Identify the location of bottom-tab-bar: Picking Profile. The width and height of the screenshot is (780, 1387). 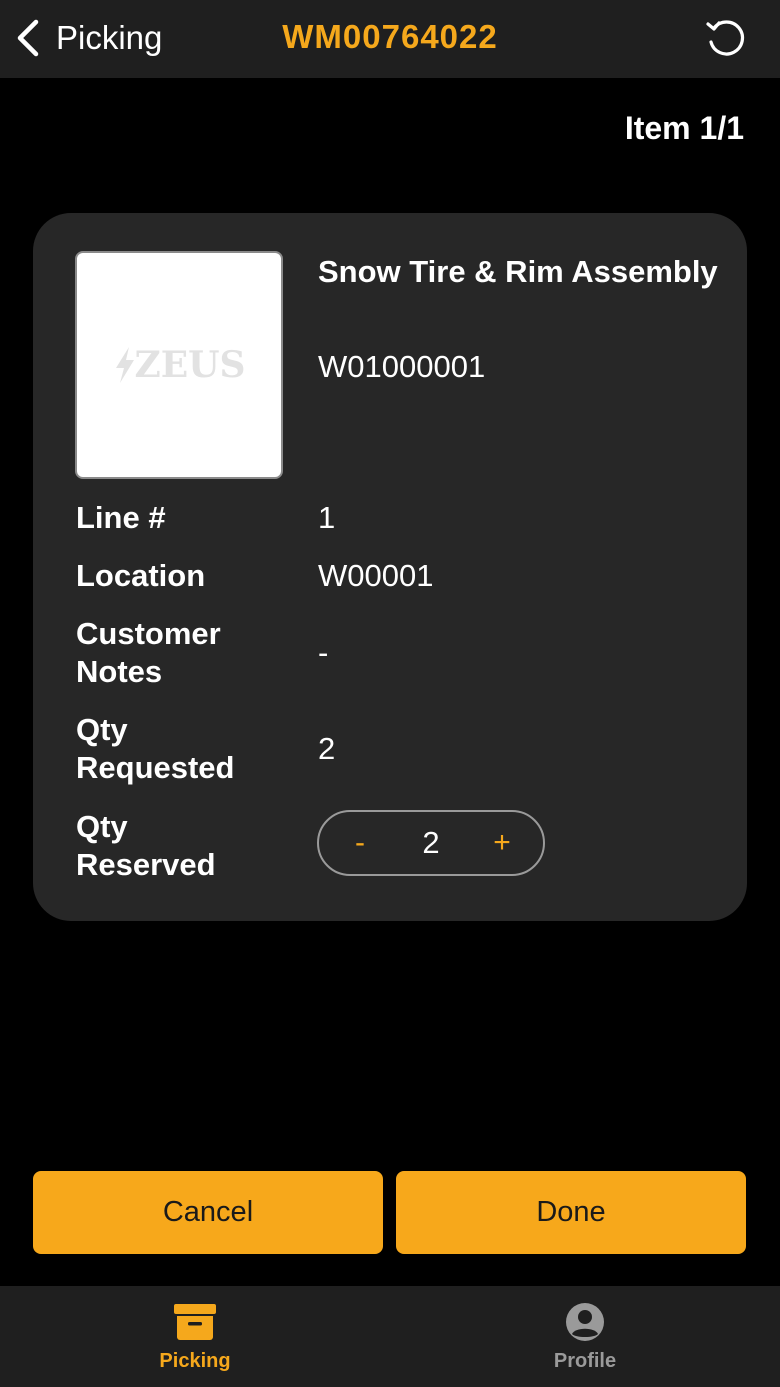
(390, 1336).